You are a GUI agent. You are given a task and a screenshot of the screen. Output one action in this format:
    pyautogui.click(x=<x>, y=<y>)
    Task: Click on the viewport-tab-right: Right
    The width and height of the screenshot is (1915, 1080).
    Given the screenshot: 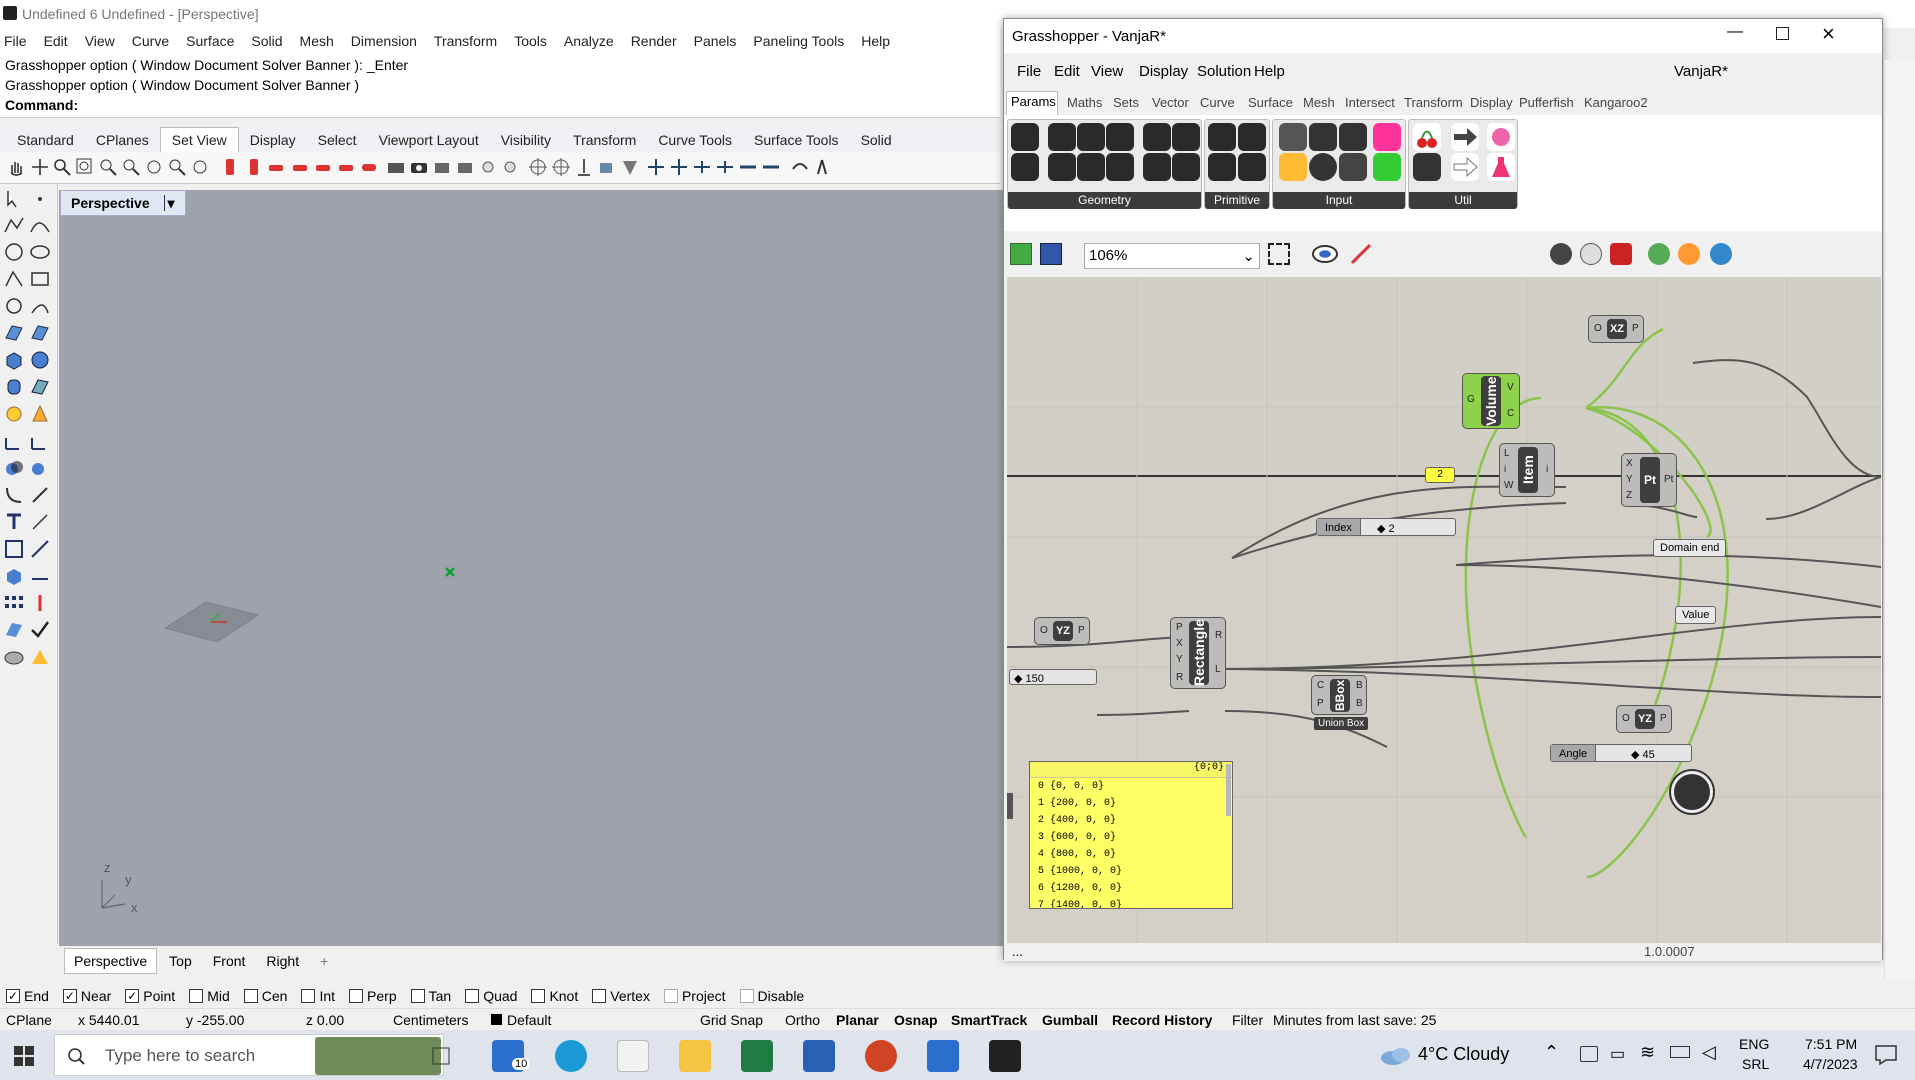 What is the action you would take?
    pyautogui.click(x=282, y=961)
    